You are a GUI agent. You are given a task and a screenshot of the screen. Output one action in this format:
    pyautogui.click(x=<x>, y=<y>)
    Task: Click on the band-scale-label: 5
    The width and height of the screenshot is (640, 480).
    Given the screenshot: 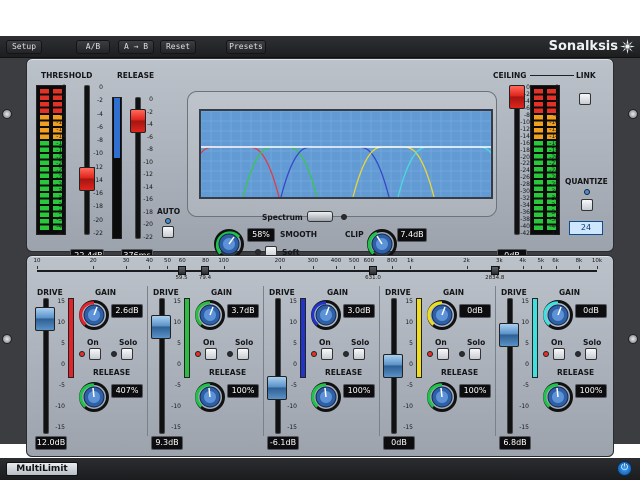 What is the action you would take?
    pyautogui.click(x=527, y=343)
    